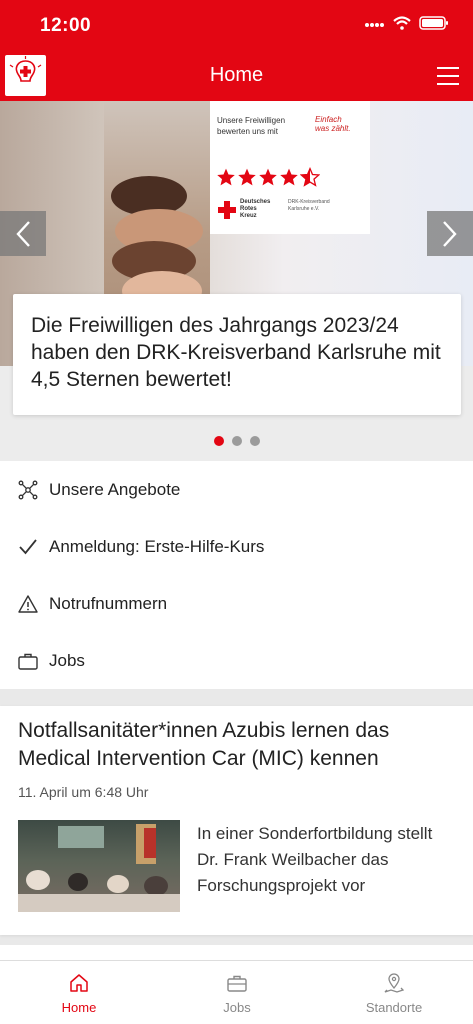  I want to click on graphic-text: Unsere Freiwilligen bewerten uns mit, so click(251, 126).